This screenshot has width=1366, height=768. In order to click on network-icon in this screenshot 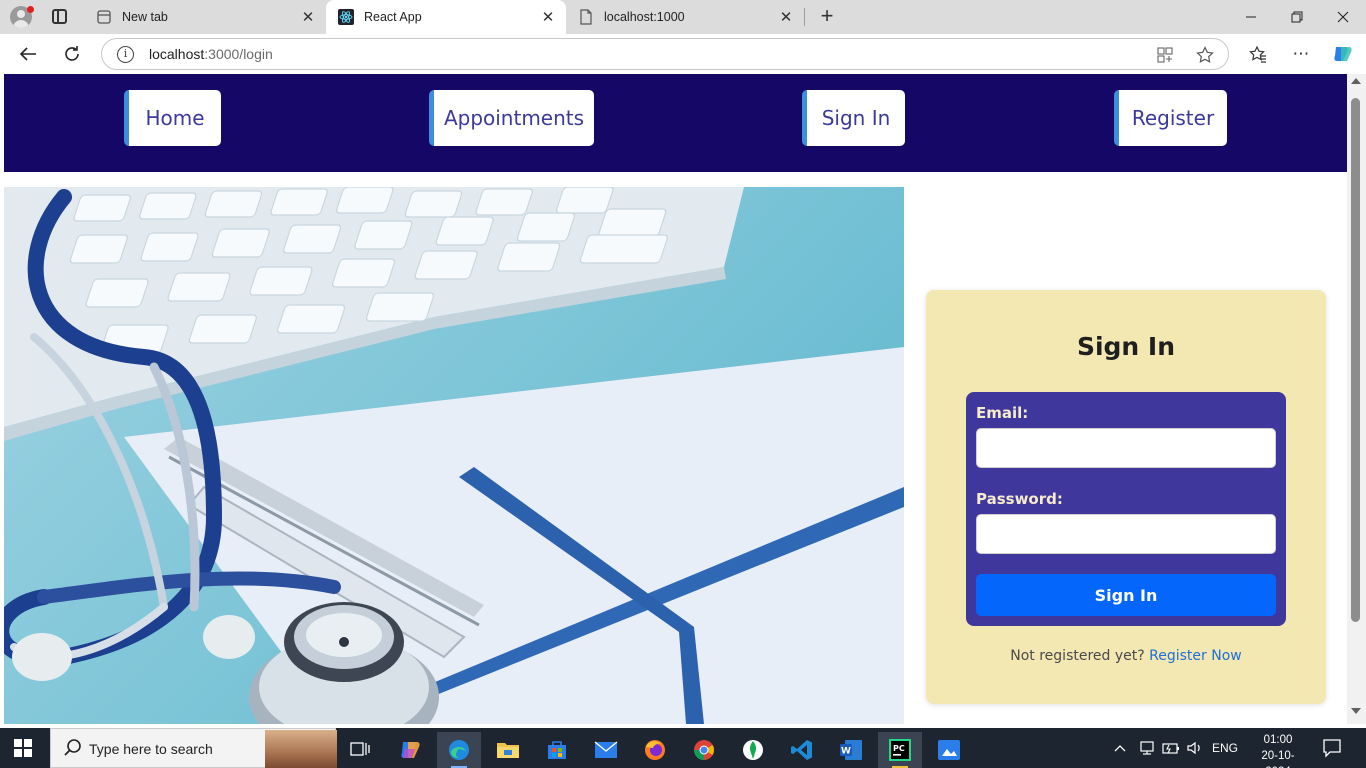, I will do `click(1147, 748)`.